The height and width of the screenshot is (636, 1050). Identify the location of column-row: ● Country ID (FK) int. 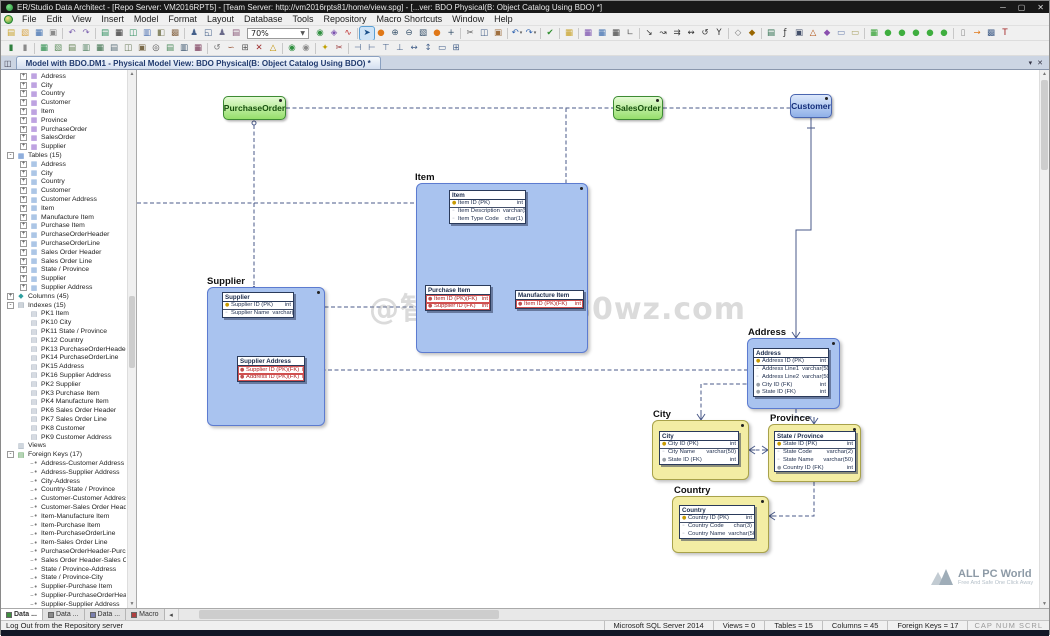
(815, 468).